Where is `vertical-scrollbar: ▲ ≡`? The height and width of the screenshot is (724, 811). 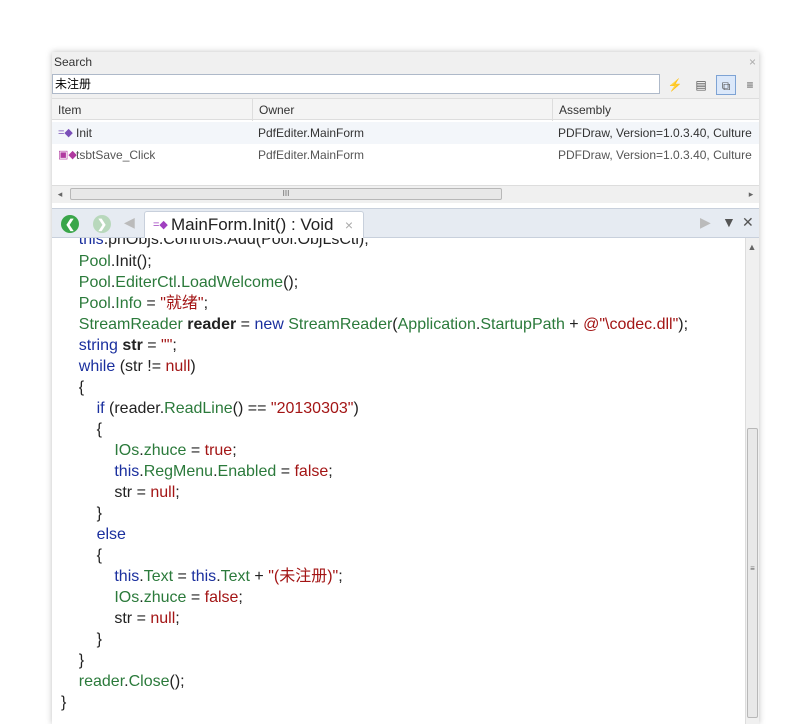 vertical-scrollbar: ▲ ≡ is located at coordinates (752, 481).